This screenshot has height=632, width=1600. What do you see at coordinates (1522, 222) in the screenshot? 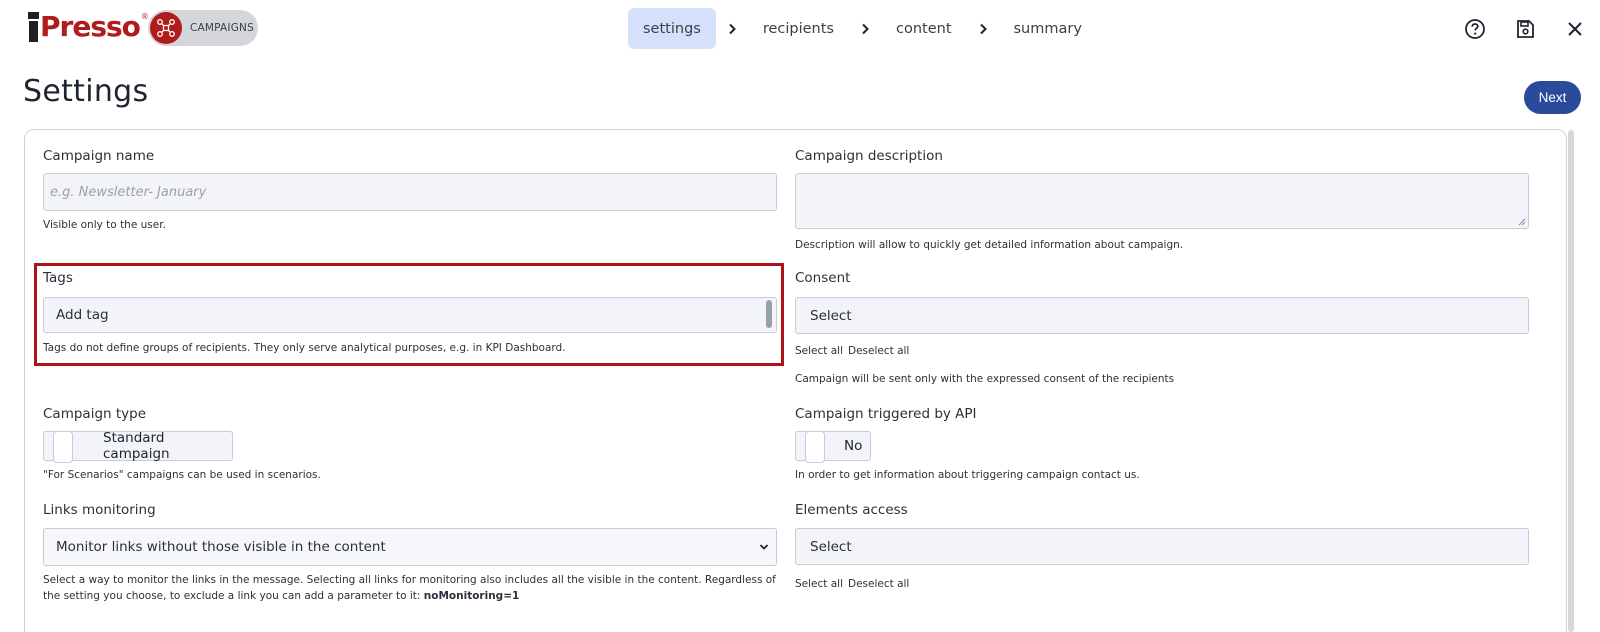
I see `resize-grip-icon` at bounding box center [1522, 222].